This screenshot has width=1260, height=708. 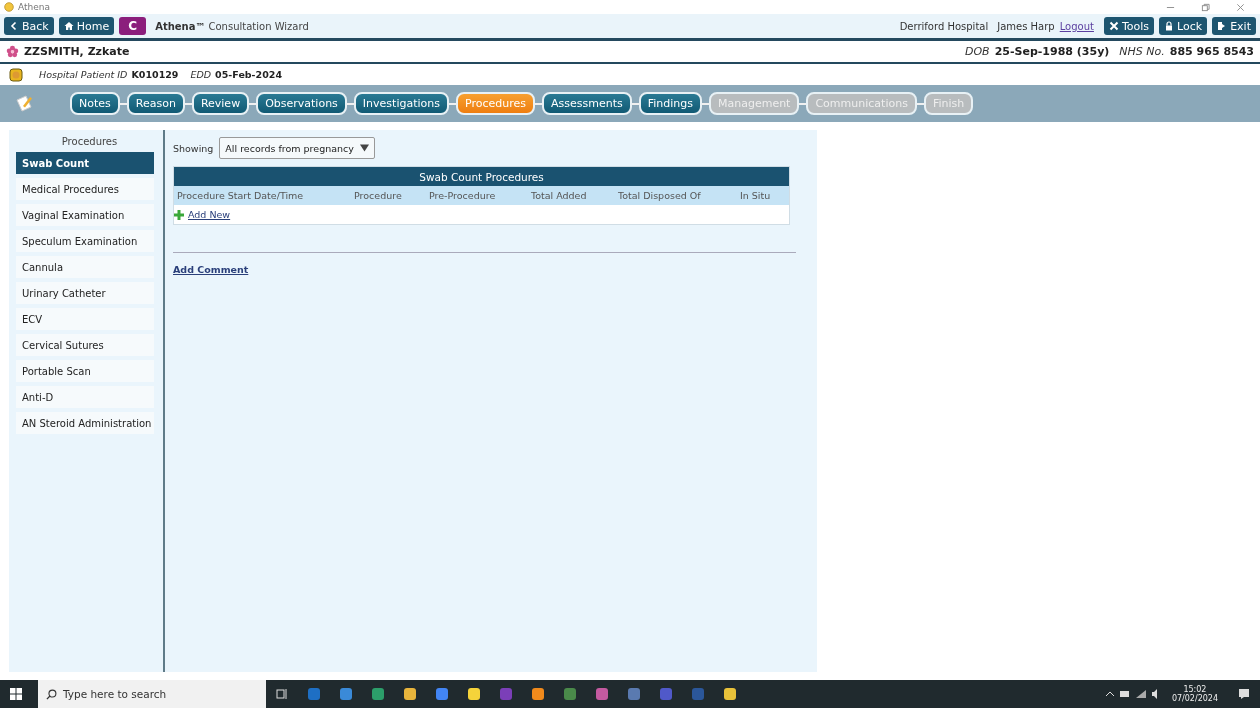 What do you see at coordinates (85, 293) in the screenshot?
I see `sidebar-item: Urinary Catheter` at bounding box center [85, 293].